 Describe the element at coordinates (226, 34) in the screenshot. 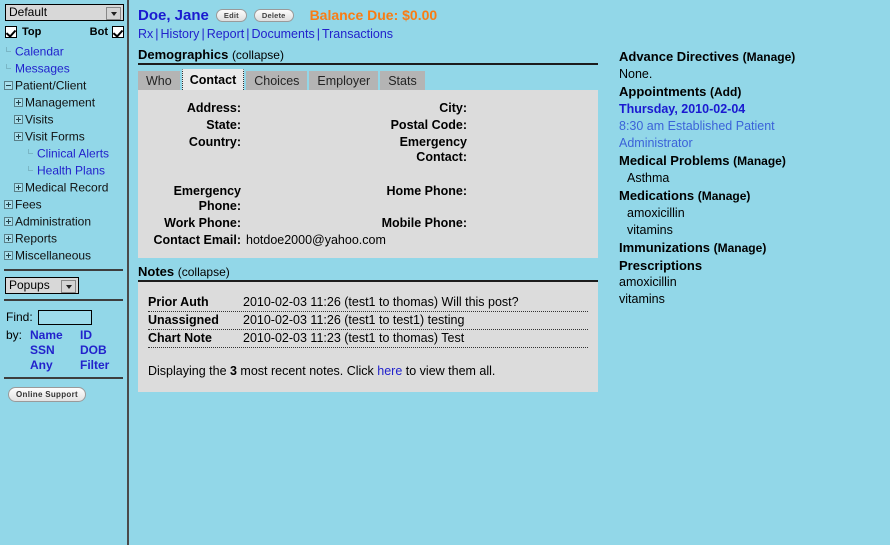

I see `link-report: Report` at that location.